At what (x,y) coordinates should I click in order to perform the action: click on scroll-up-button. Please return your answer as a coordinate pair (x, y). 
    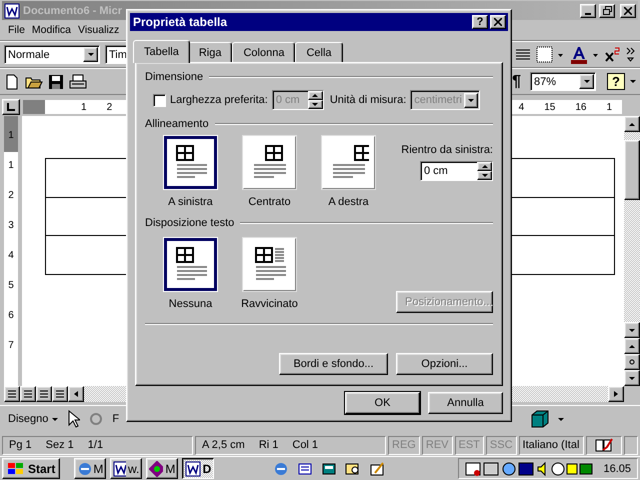
    Looking at the image, I should click on (632, 124).